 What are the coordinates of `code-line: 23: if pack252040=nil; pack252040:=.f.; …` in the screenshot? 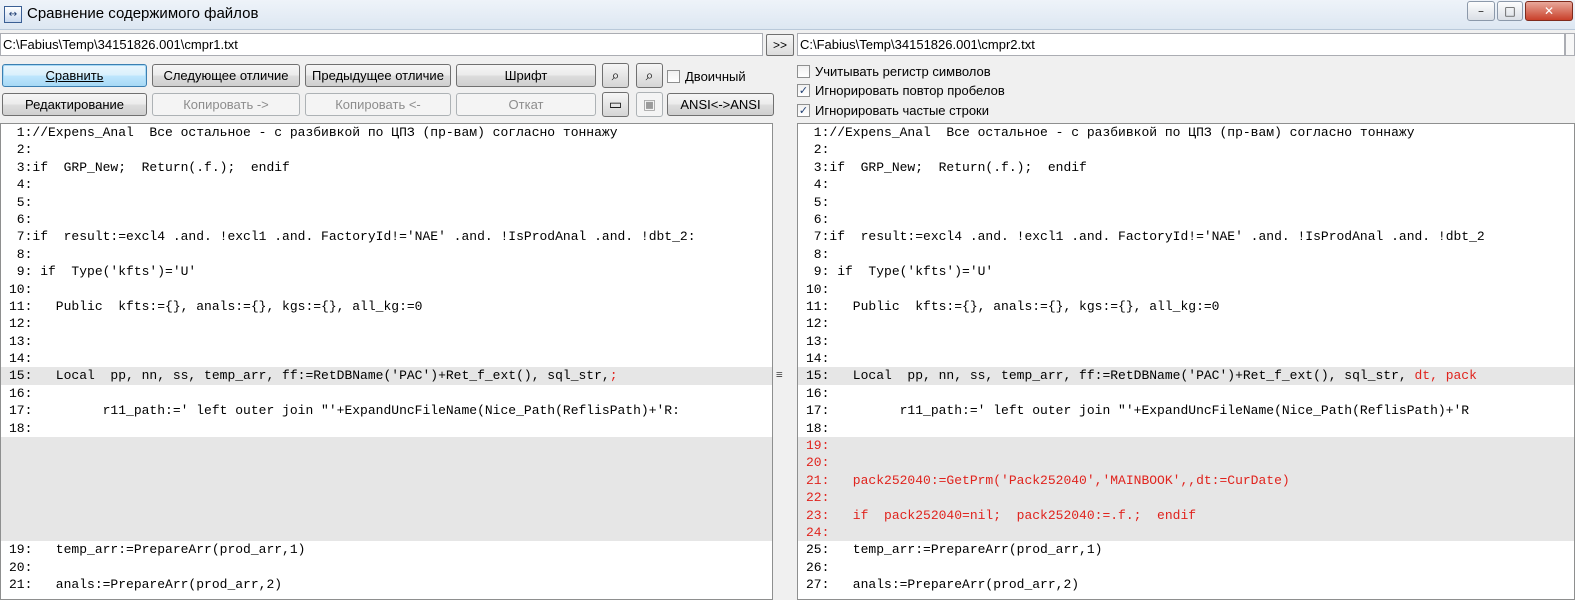 It's located at (1186, 515).